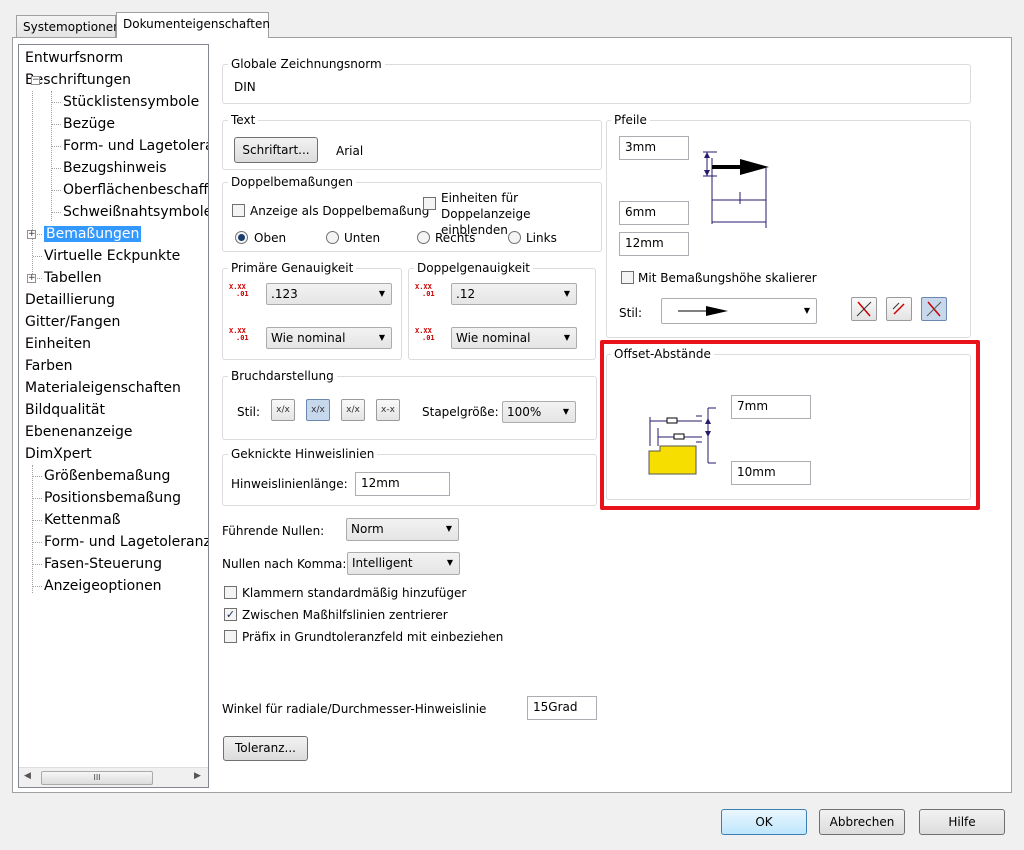 The height and width of the screenshot is (850, 1024). What do you see at coordinates (362, 238) in the screenshot?
I see `radio-unten-label: Unten` at bounding box center [362, 238].